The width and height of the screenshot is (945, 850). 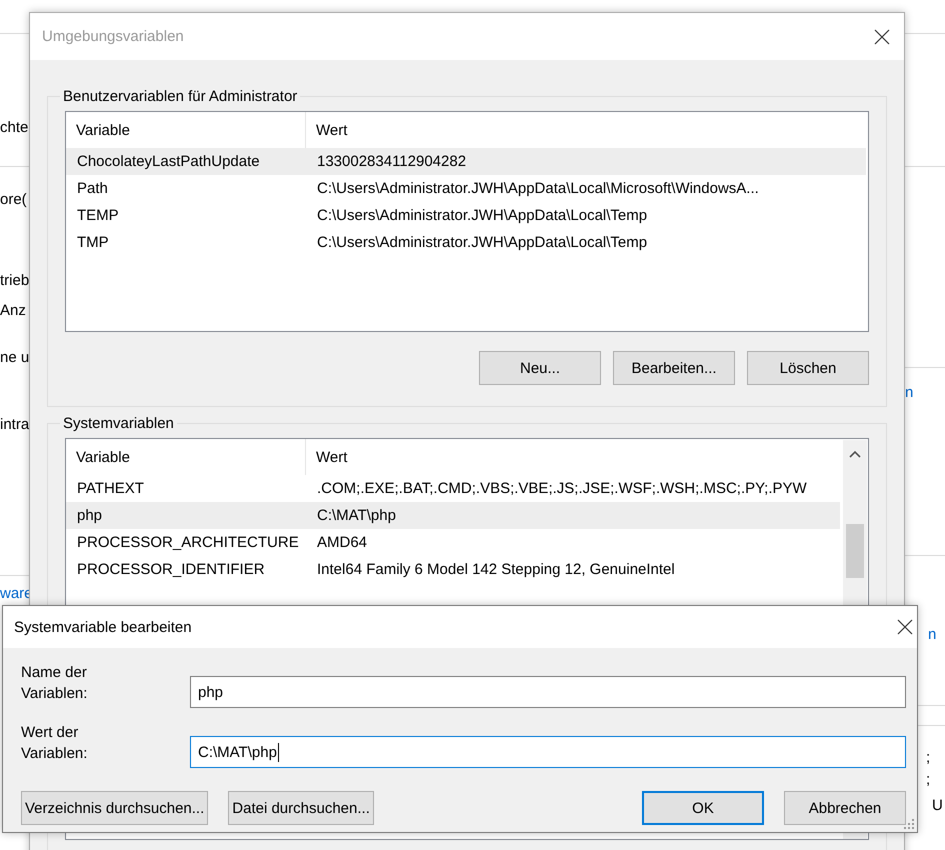 What do you see at coordinates (703, 808) in the screenshot?
I see `dialog-button: OK` at bounding box center [703, 808].